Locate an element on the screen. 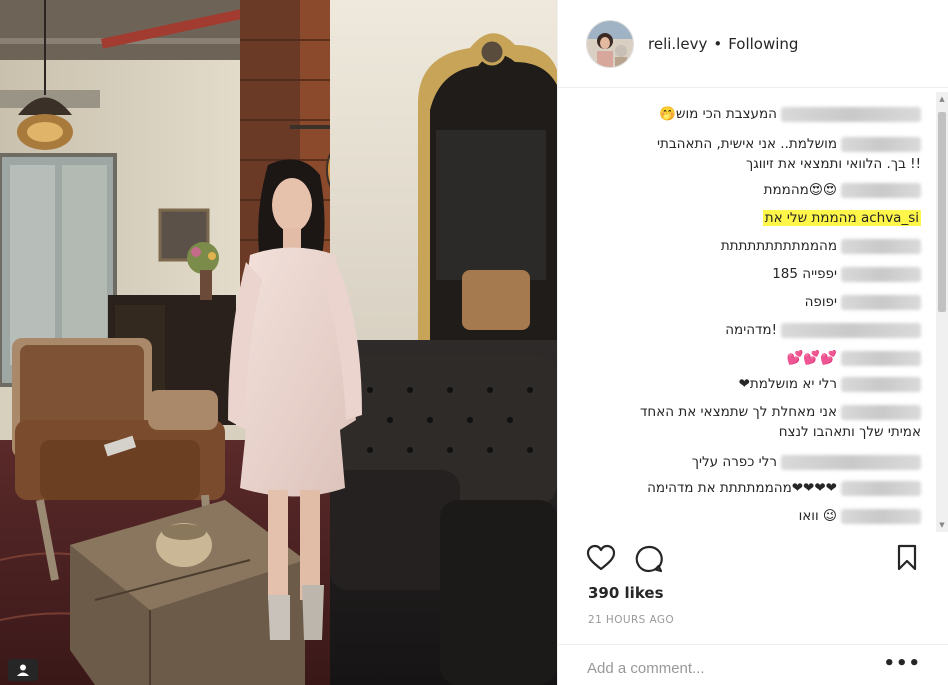  comments-scrollbar: ▲ ▼ is located at coordinates (942, 312).